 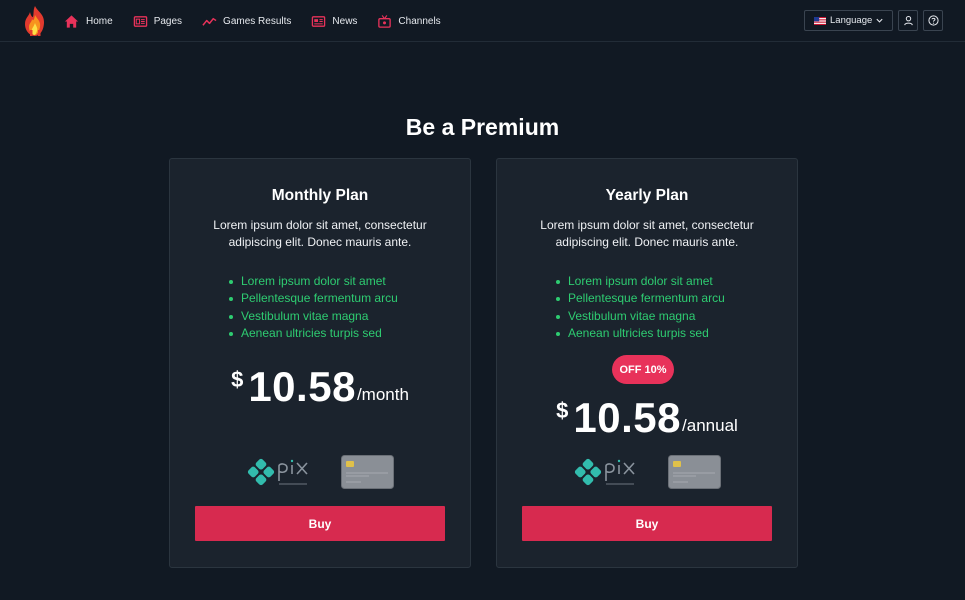 What do you see at coordinates (647, 195) in the screenshot?
I see `plan-title: Yearly Plan` at bounding box center [647, 195].